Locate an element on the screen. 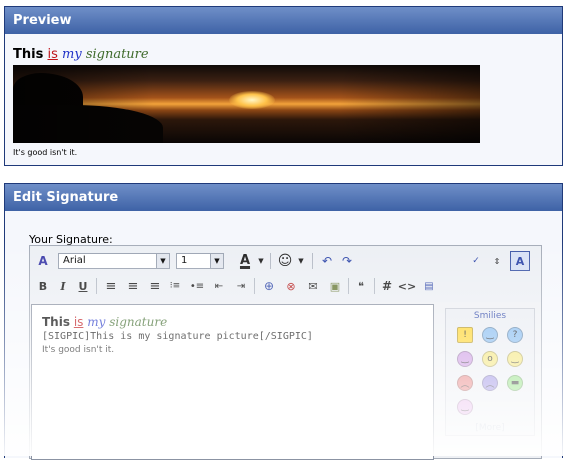 The image size is (569, 460). font-select-value: Arial is located at coordinates (74, 260).